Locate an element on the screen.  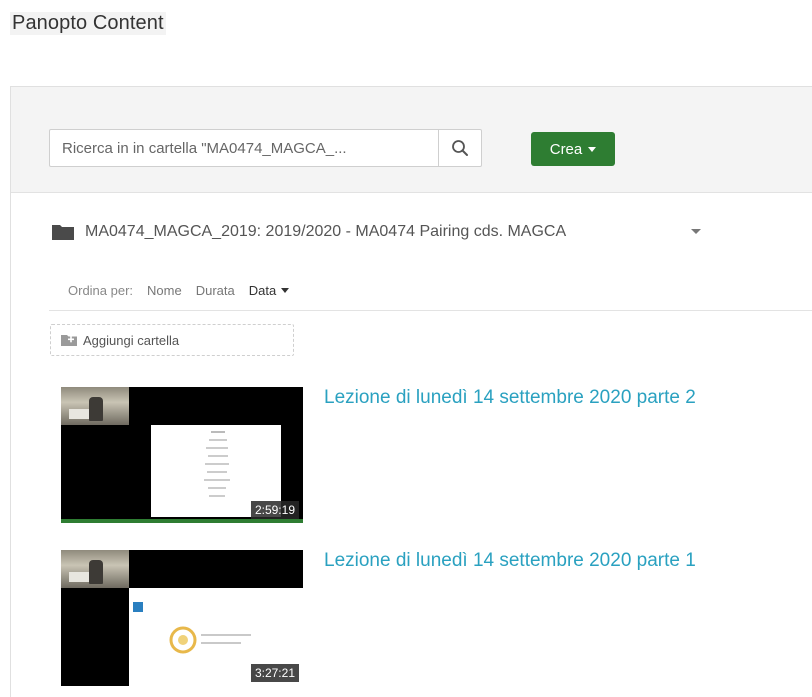
search-button is located at coordinates (459, 148).